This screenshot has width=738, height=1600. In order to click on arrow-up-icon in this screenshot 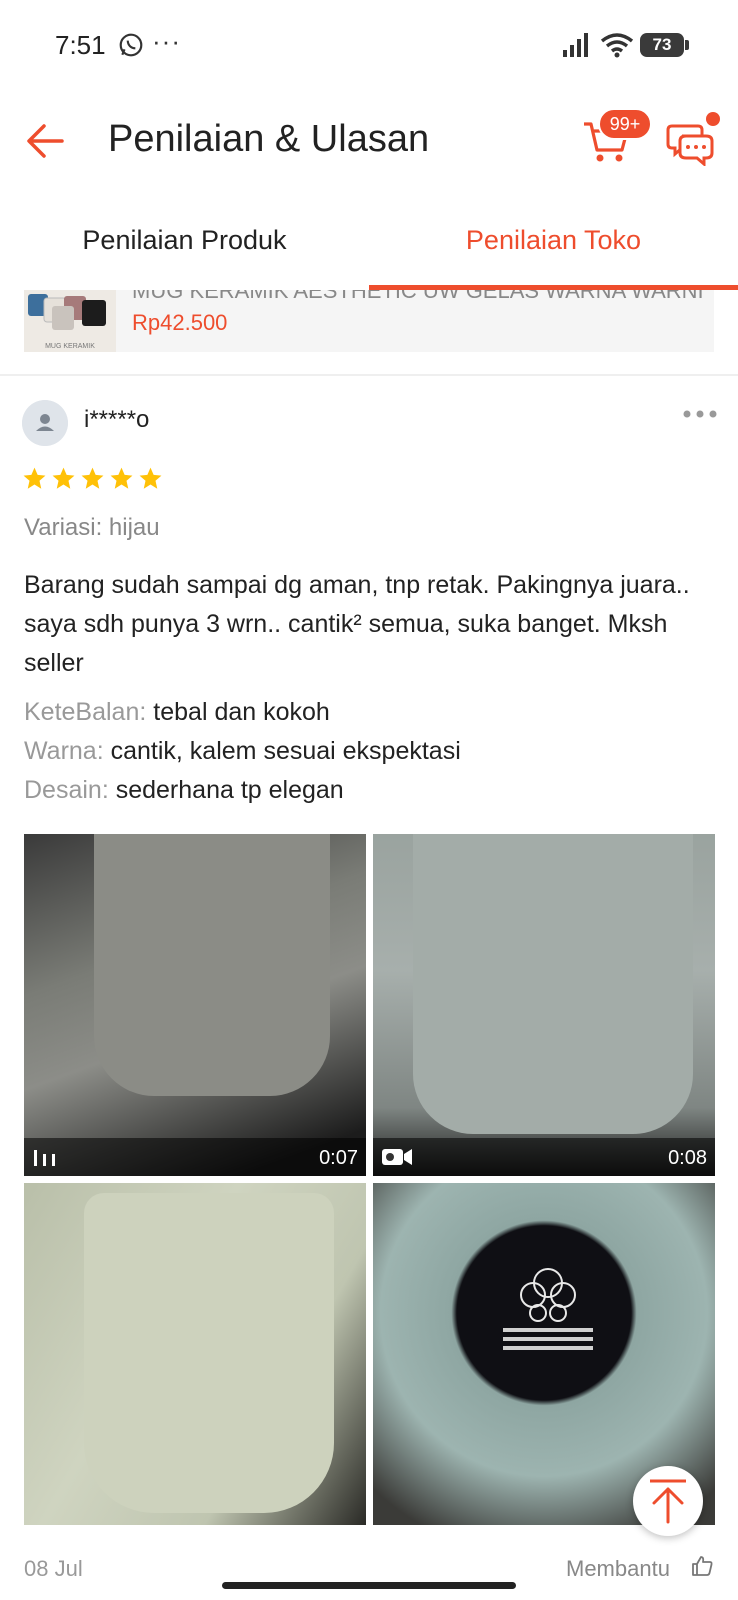, I will do `click(668, 1501)`.